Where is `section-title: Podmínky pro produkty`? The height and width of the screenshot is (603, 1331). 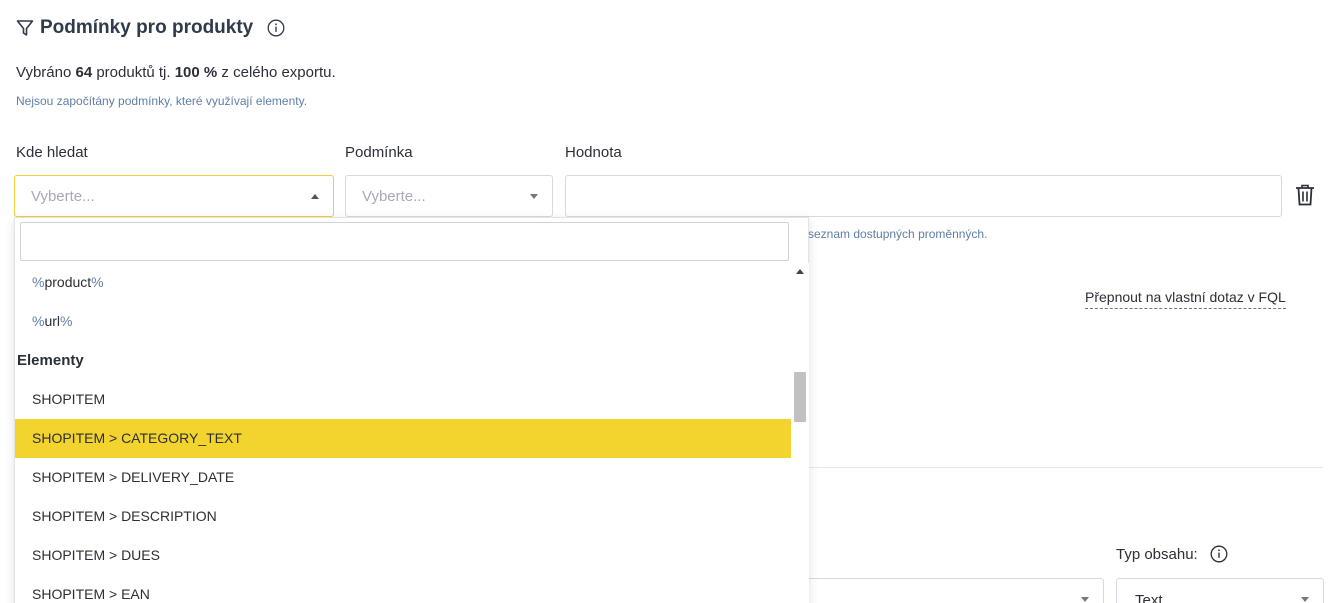
section-title: Podmínky pro produkty is located at coordinates (150, 28).